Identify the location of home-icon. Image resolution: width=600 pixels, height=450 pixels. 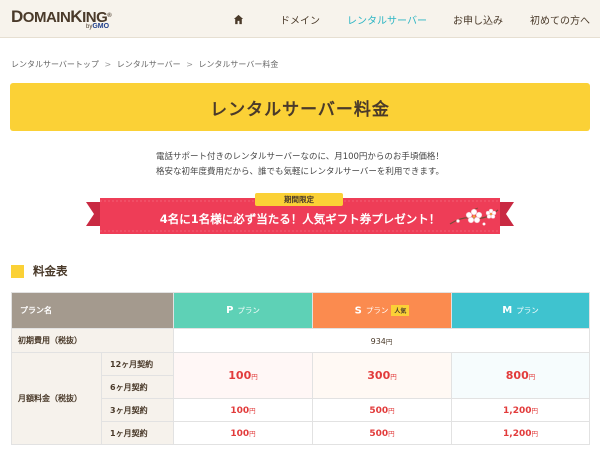
(238, 19).